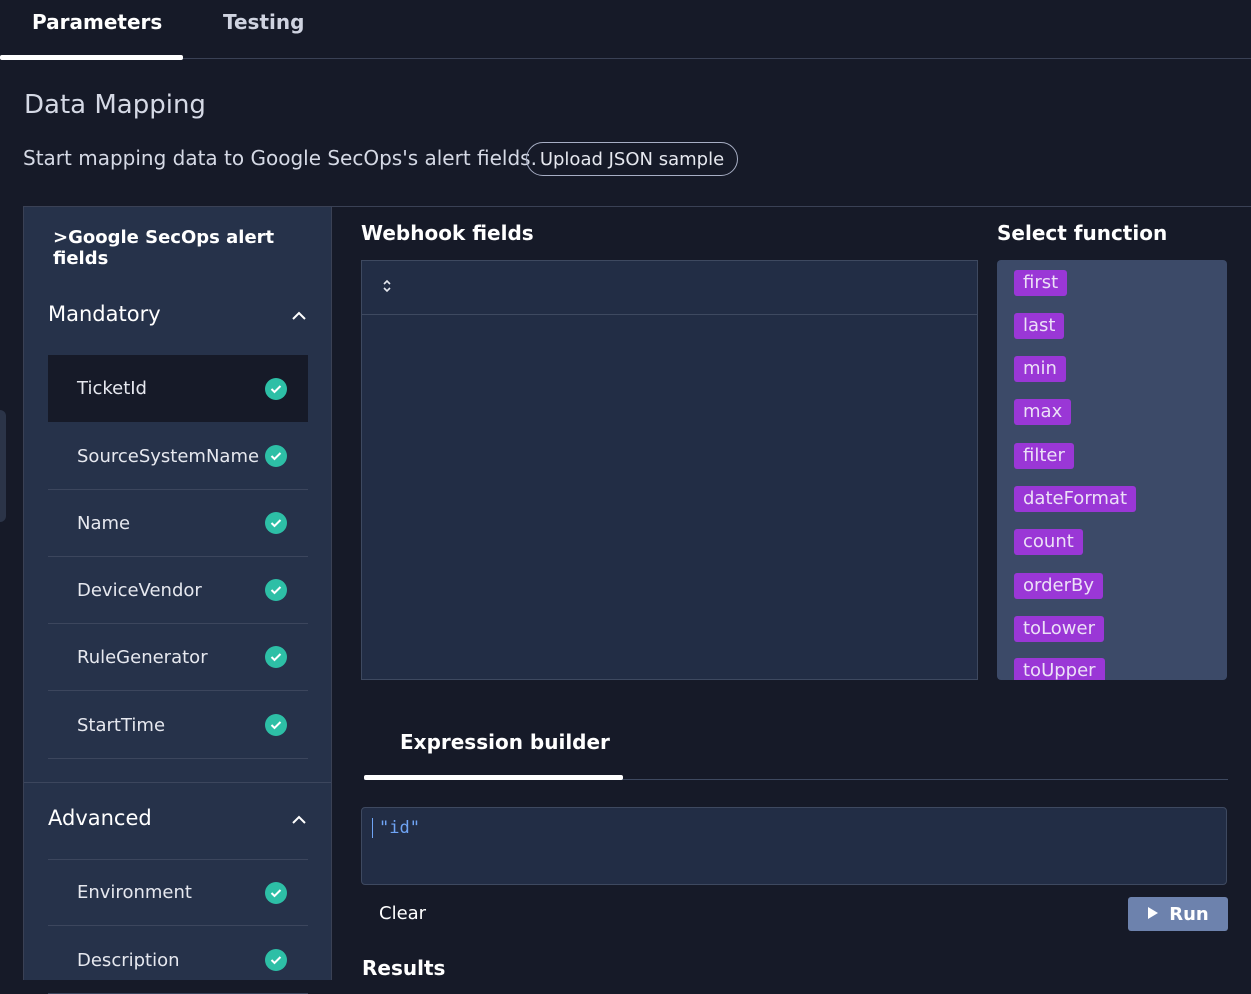 The height and width of the screenshot is (994, 1251). What do you see at coordinates (1058, 586) in the screenshot?
I see `function-chip-orderby: orderBy` at bounding box center [1058, 586].